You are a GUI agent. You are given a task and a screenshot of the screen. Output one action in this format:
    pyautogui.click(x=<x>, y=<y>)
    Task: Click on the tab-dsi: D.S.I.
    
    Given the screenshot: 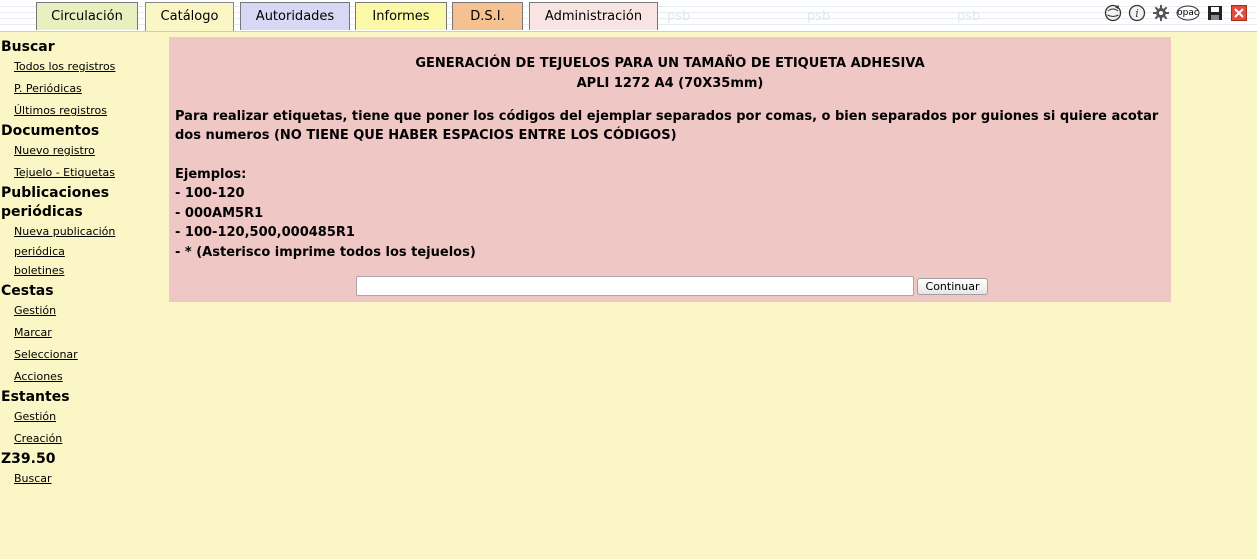 What is the action you would take?
    pyautogui.click(x=487, y=16)
    